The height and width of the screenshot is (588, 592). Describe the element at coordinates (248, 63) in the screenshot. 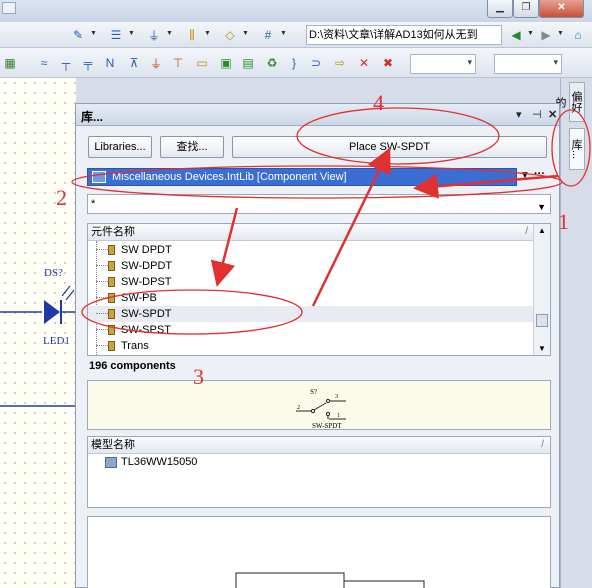

I see `sheet-entry-icon: ▤` at that location.